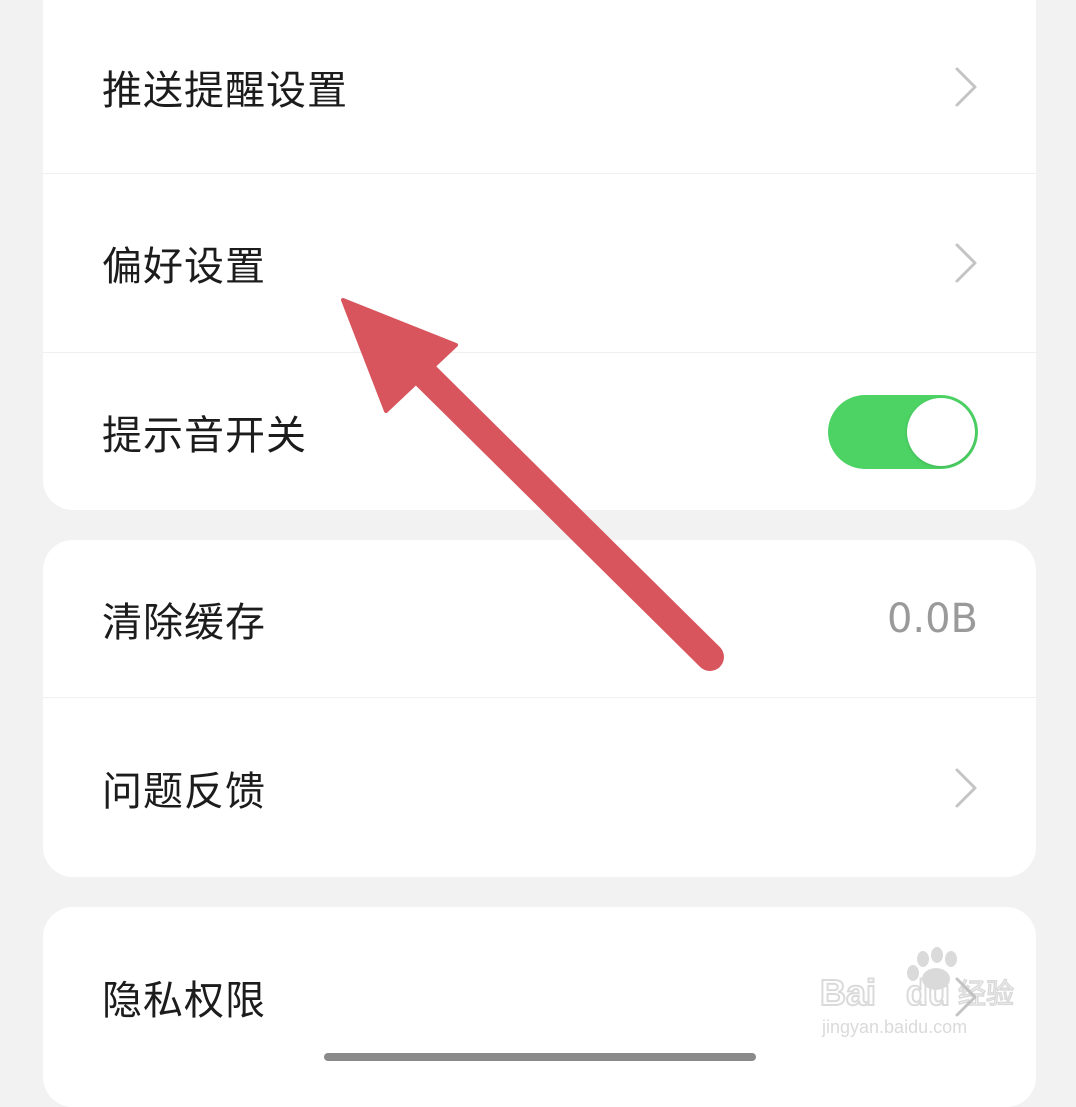 This screenshot has width=1076, height=1107. I want to click on push-reminder-settings-label: 推送提醒设置, so click(225, 90).